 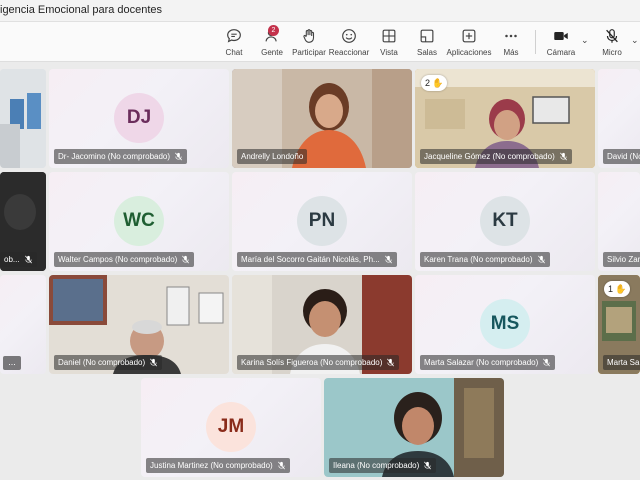 I want to click on avatar: WC, so click(x=139, y=221).